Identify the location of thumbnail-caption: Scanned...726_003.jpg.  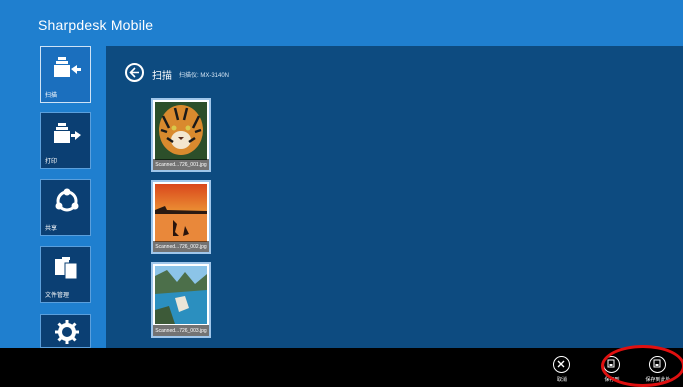
(181, 331).